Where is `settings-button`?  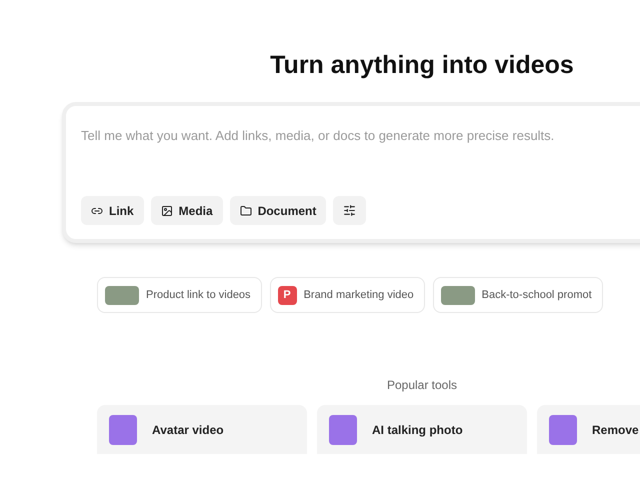
settings-button is located at coordinates (349, 210).